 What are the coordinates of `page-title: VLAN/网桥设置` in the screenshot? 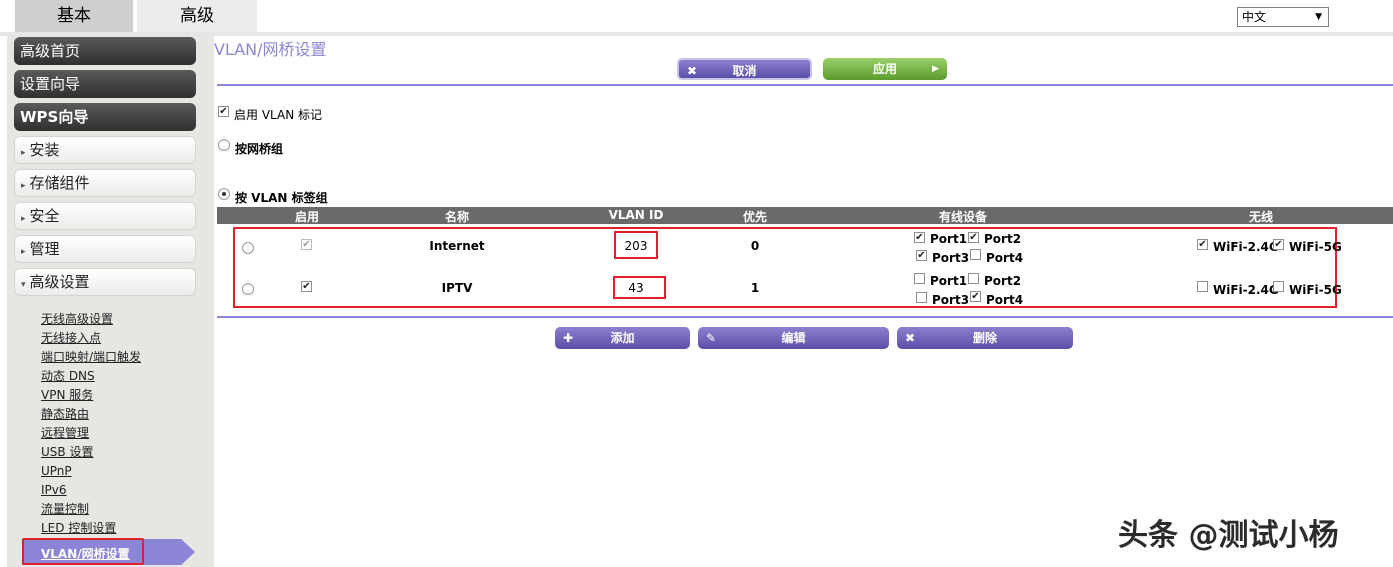 It's located at (270, 49).